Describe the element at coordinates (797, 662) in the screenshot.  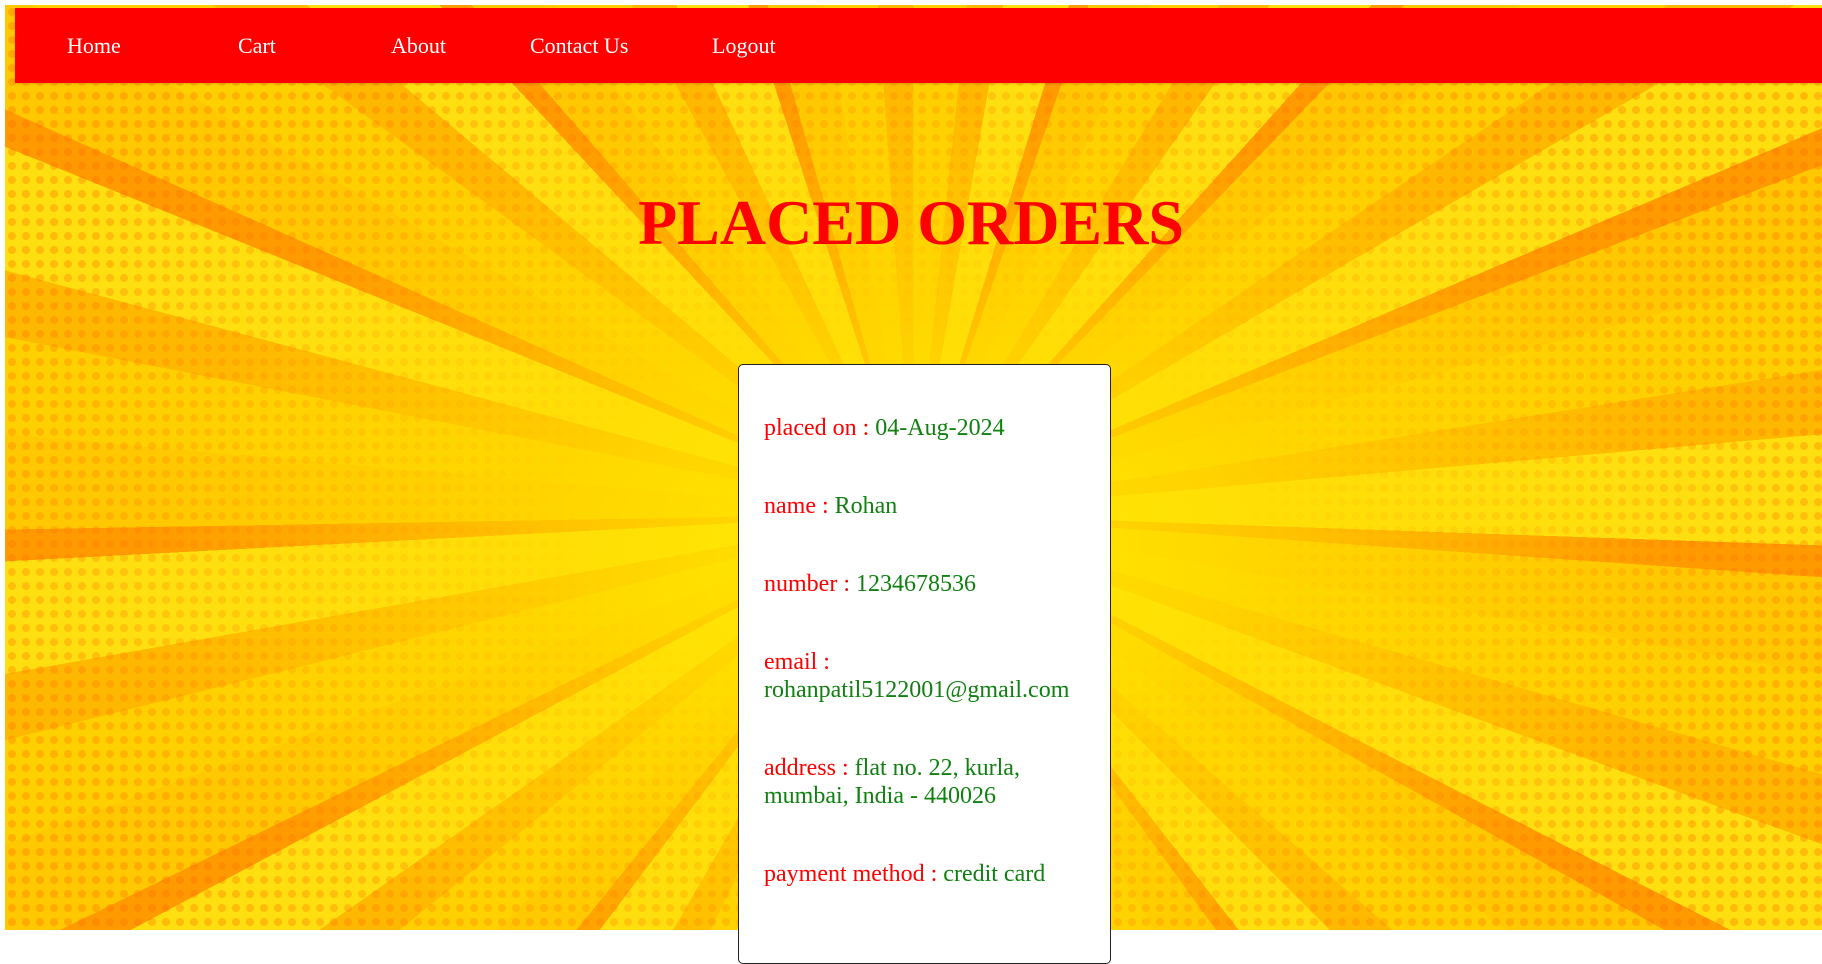
I see `email-label: email :` at that location.